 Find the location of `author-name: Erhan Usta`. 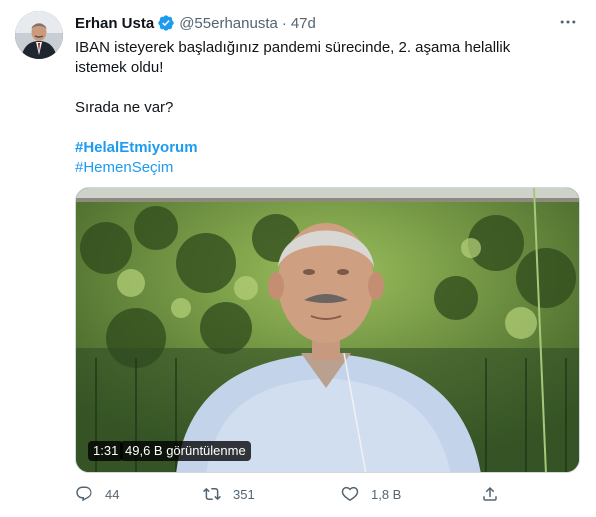

author-name: Erhan Usta is located at coordinates (114, 23).